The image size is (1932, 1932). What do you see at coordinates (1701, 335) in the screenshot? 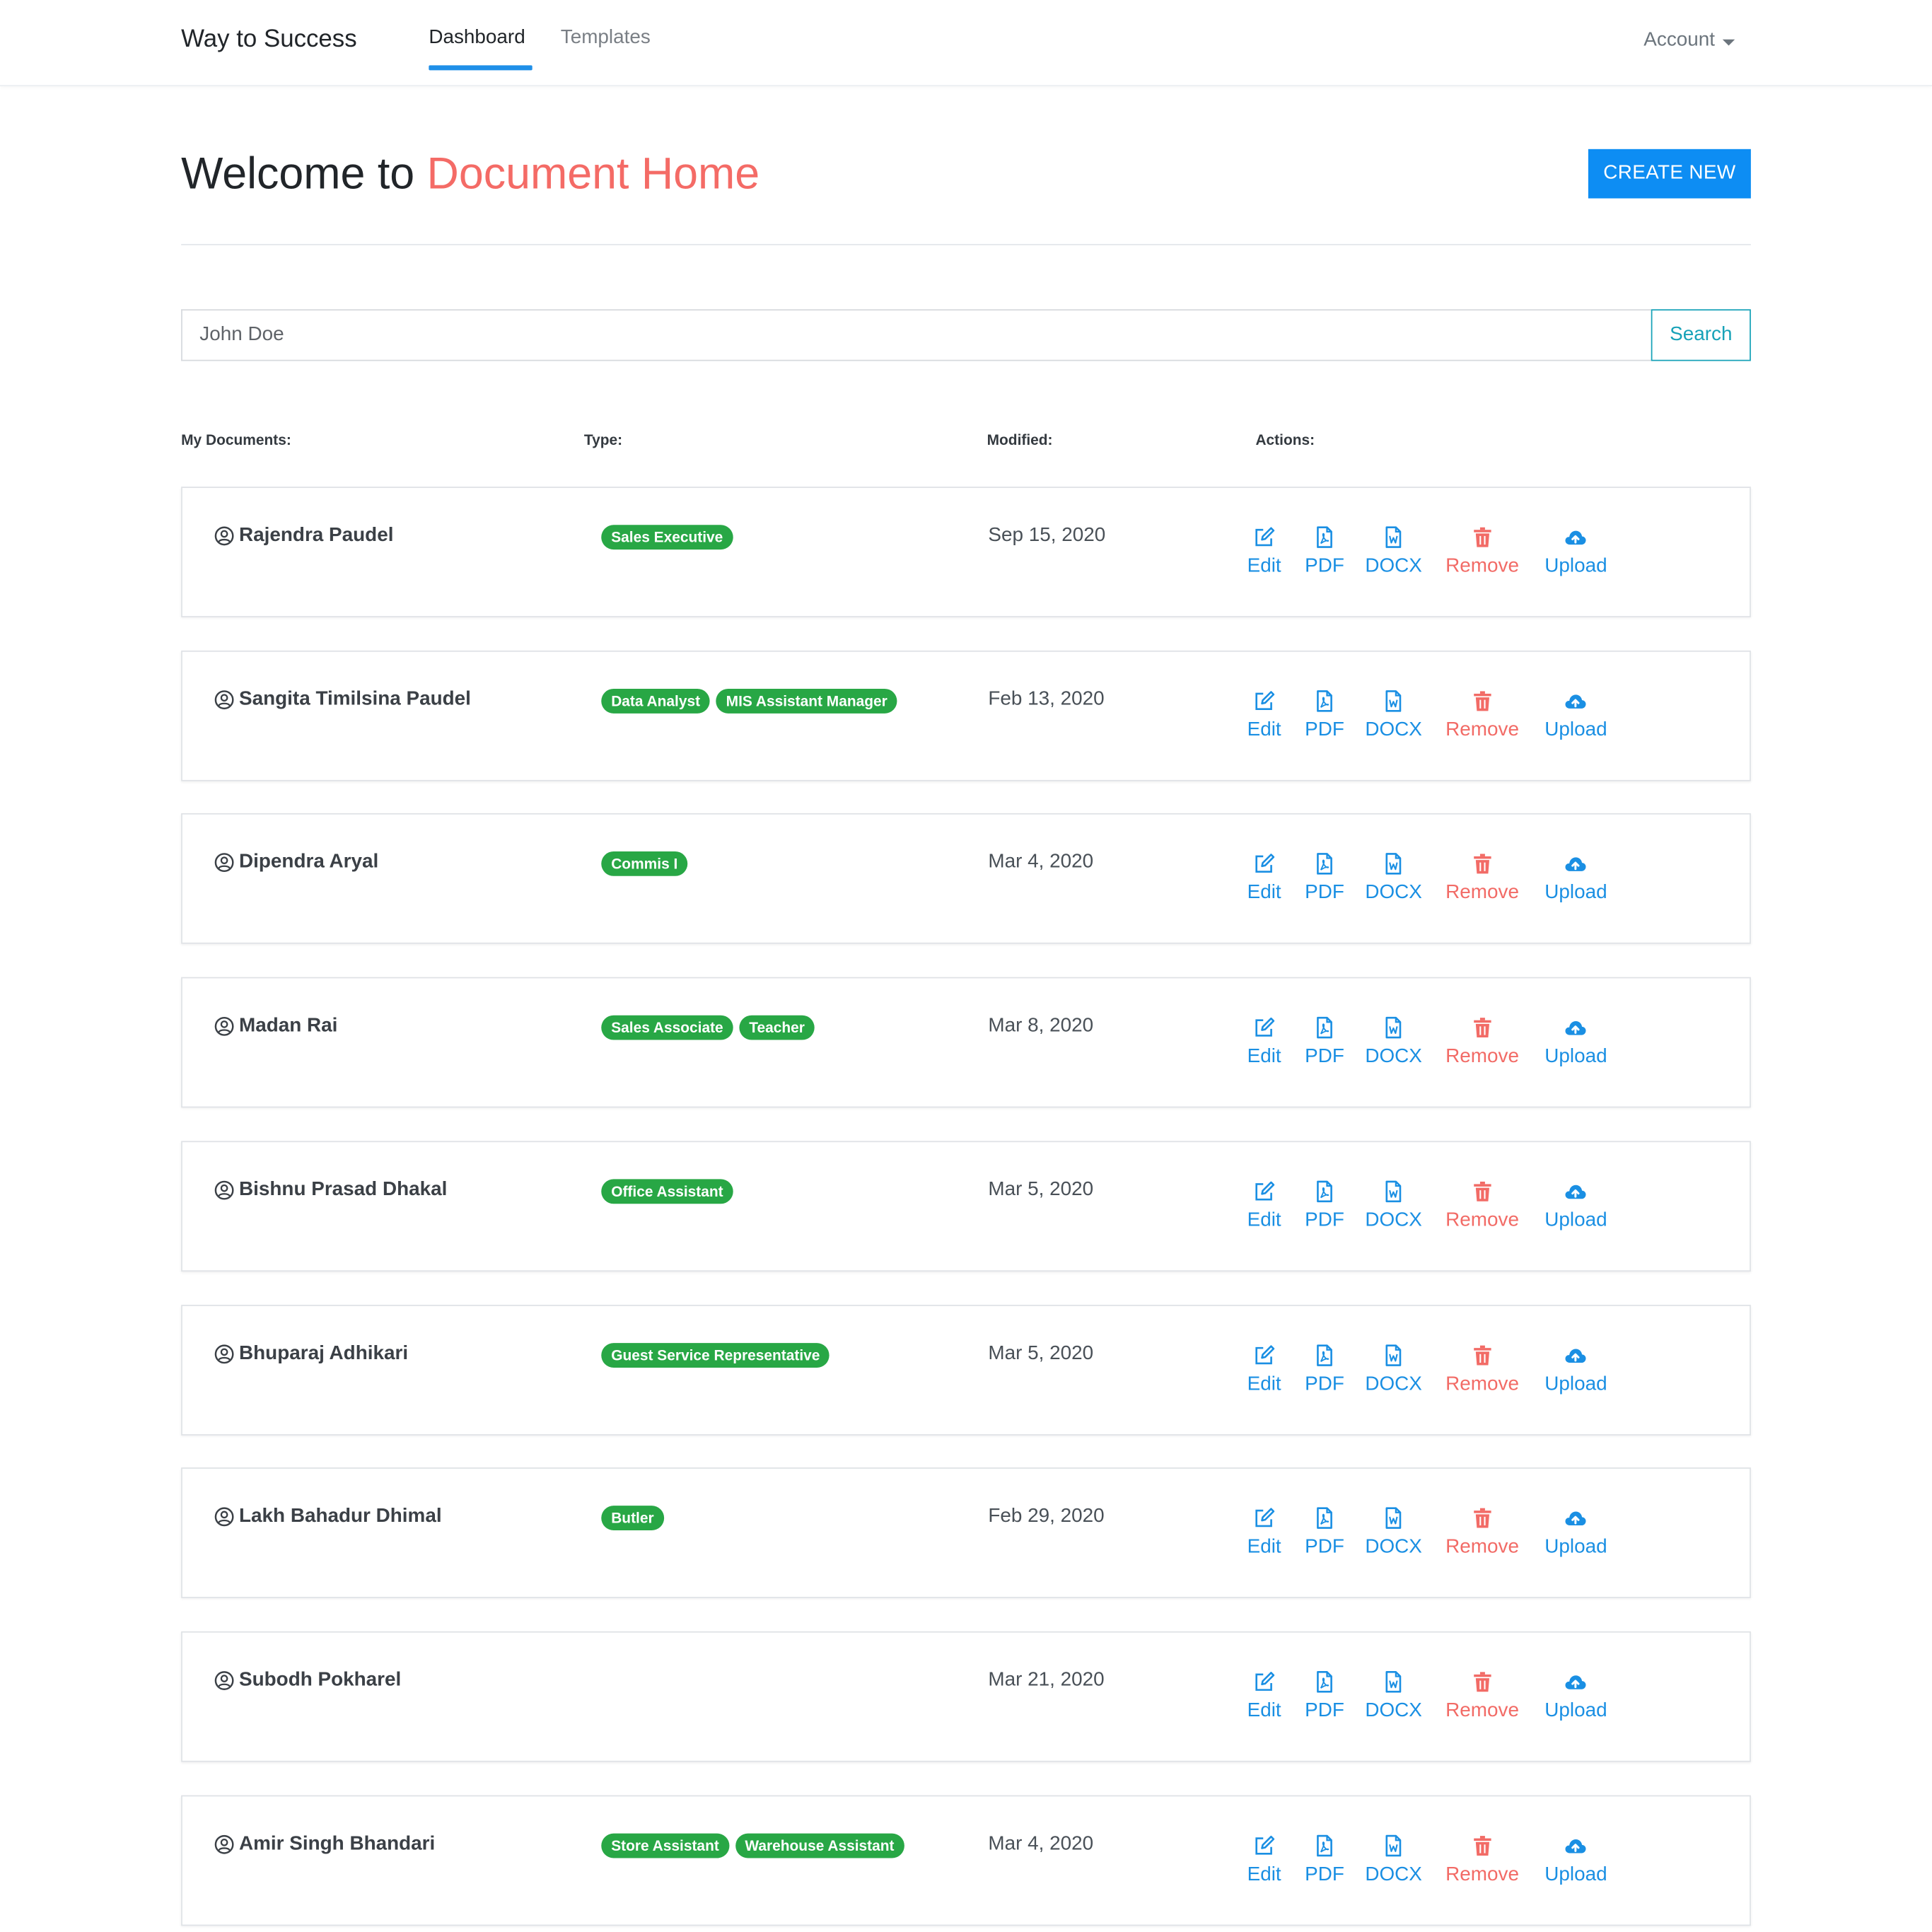
I see `search-button: Search` at bounding box center [1701, 335].